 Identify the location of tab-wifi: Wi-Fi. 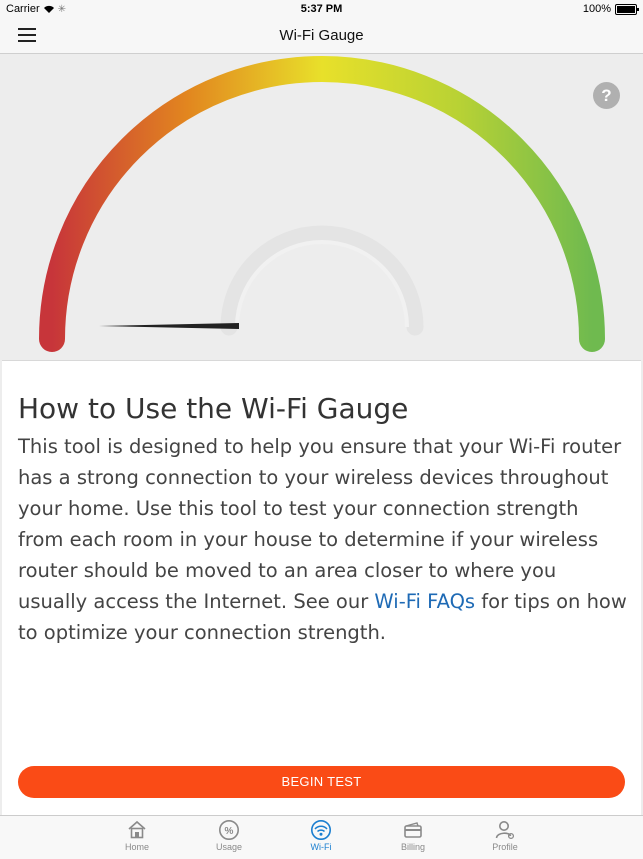
(321, 835).